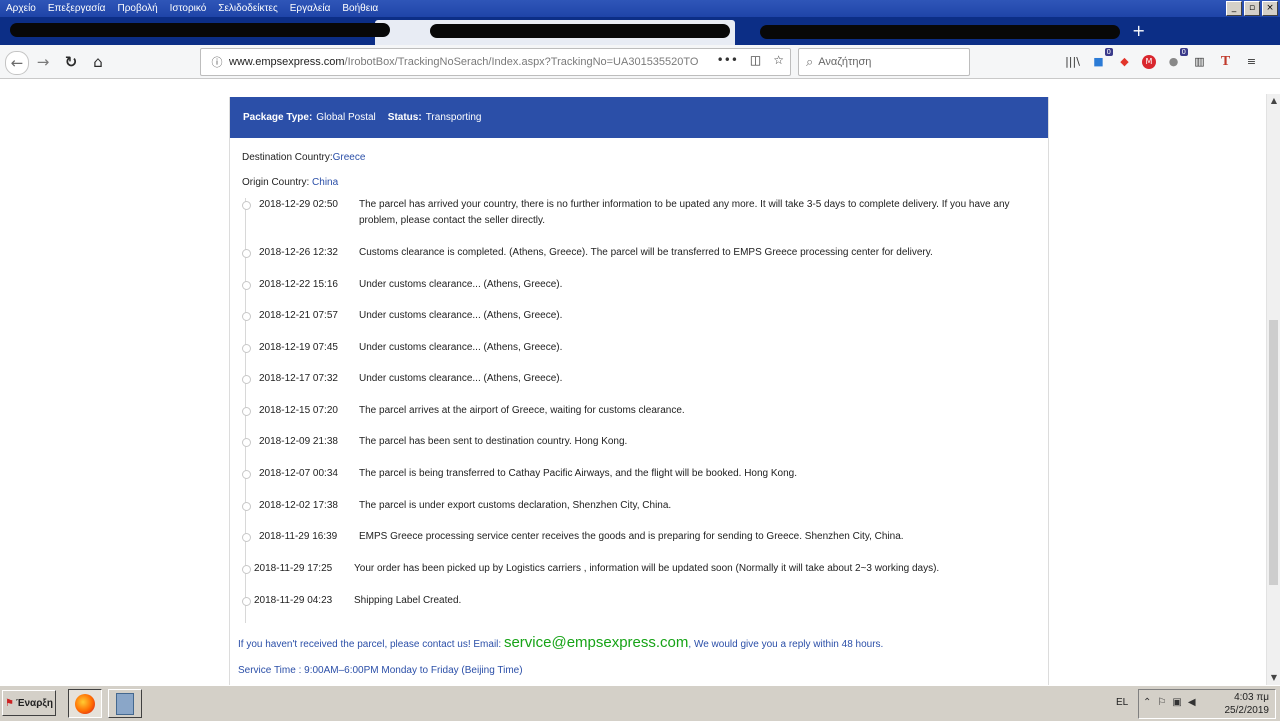  I want to click on back-icon: ←, so click(17, 63).